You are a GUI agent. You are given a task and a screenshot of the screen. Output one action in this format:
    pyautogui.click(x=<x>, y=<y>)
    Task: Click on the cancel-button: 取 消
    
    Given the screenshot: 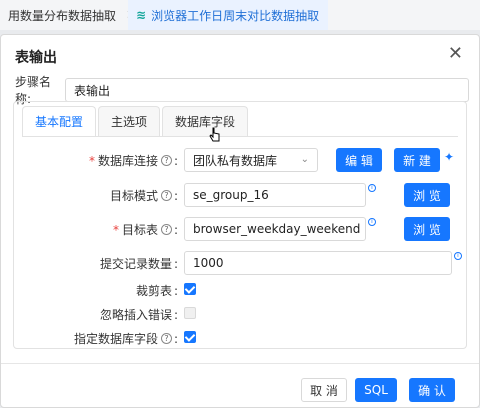 What is the action you would take?
    pyautogui.click(x=324, y=390)
    